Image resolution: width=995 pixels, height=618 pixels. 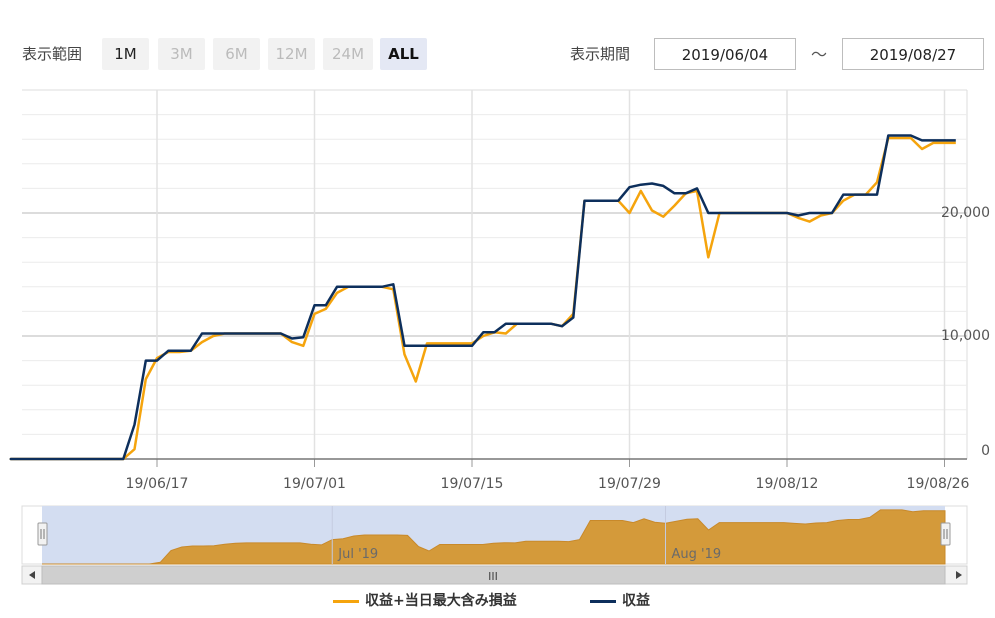 I want to click on navigator: Jul '19 Aug '19 III, so click(x=494, y=545).